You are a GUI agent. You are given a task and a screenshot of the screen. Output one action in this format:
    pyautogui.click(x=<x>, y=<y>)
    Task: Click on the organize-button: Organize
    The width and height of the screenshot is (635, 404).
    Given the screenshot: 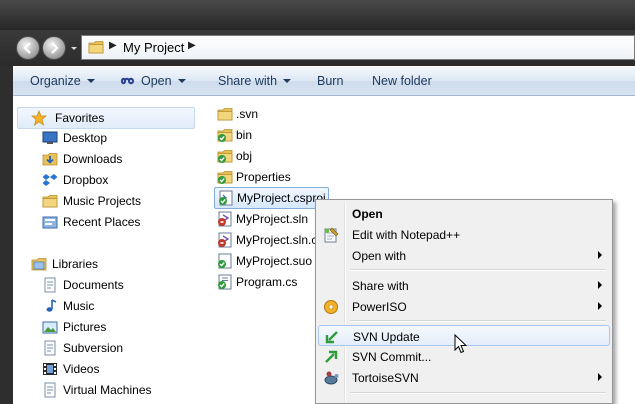 What is the action you would take?
    pyautogui.click(x=62, y=81)
    